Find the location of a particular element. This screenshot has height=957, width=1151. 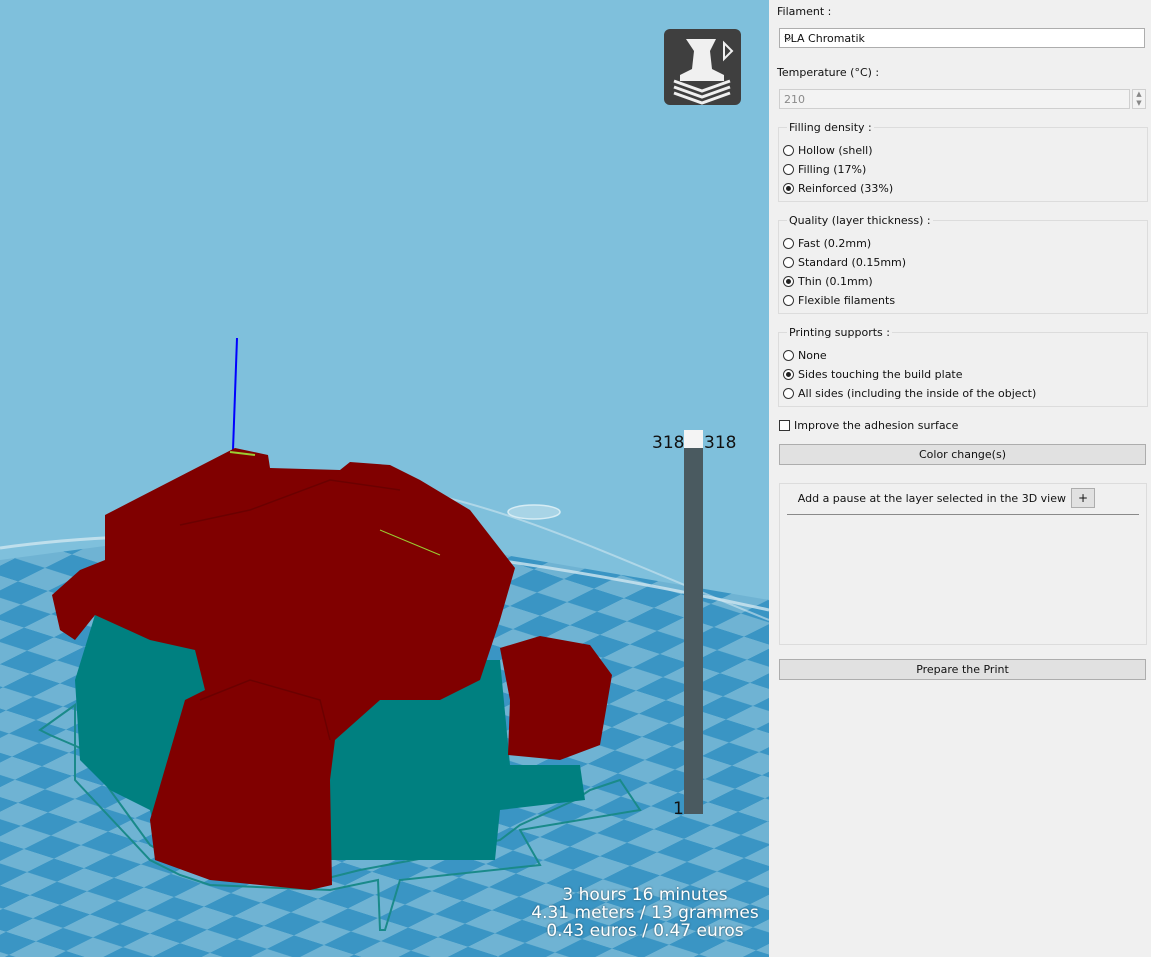

pause-divider is located at coordinates (963, 514).